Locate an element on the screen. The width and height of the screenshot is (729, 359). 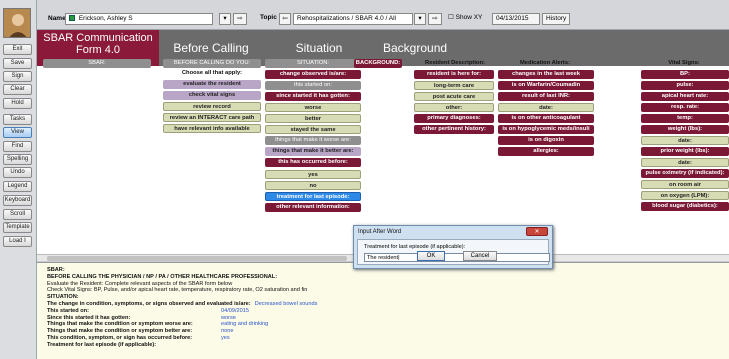
situation-item: things that make it better are: is located at coordinates (313, 151).